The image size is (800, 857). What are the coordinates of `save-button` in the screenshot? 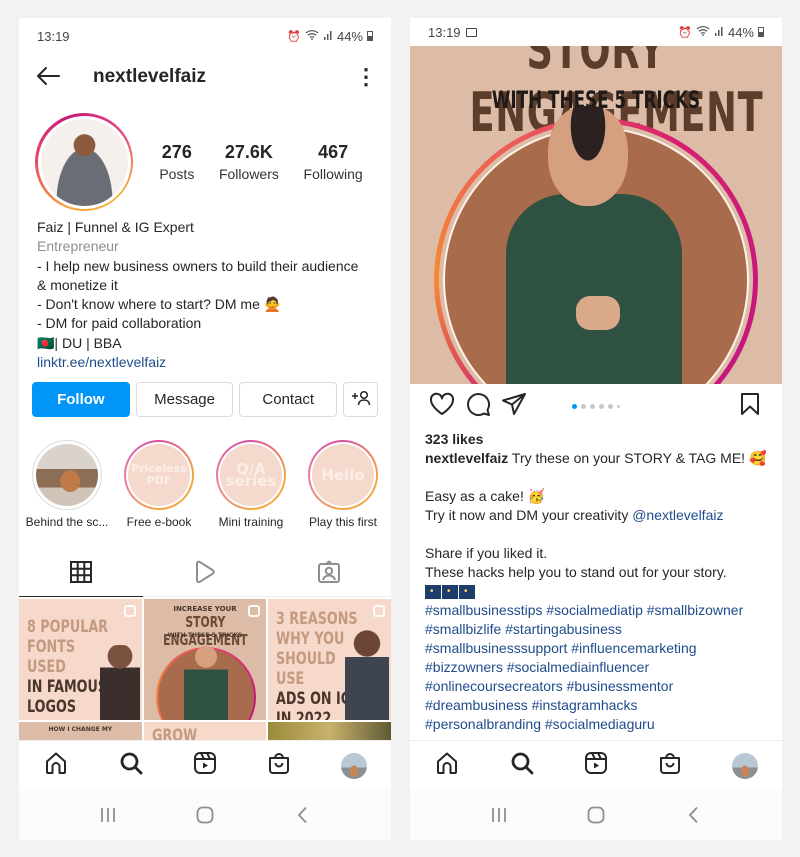 It's located at (750, 406).